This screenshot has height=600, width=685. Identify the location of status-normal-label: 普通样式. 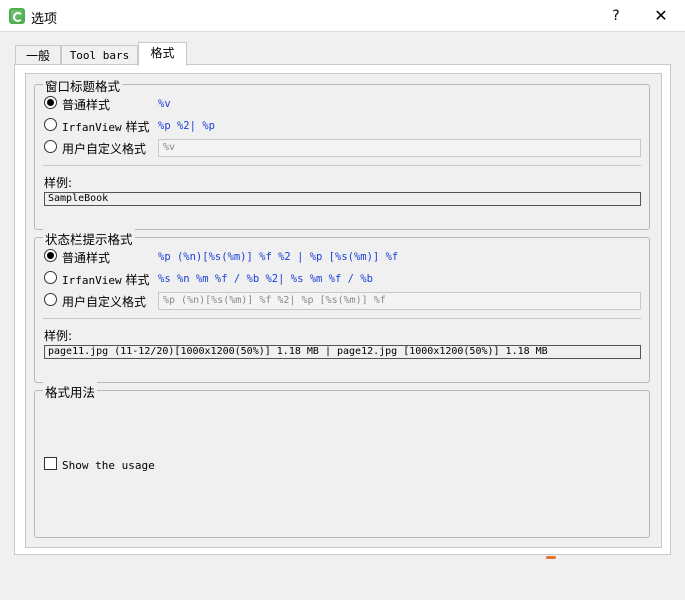
(86, 258).